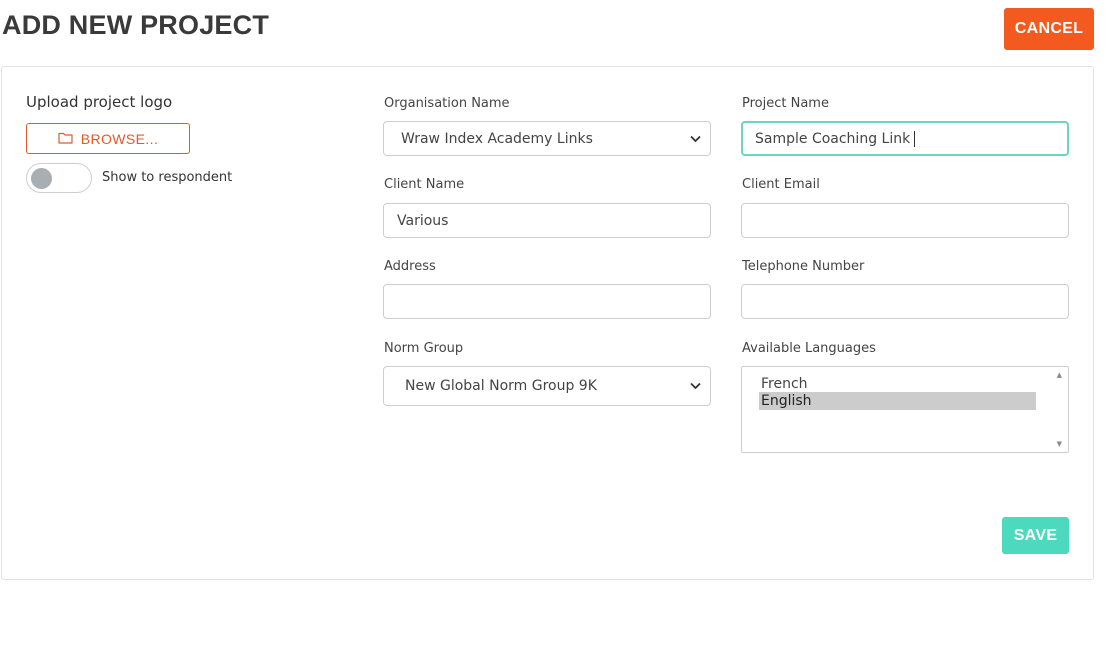  Describe the element at coordinates (99, 102) in the screenshot. I see `upload-logo-label: Upload project logo` at that location.